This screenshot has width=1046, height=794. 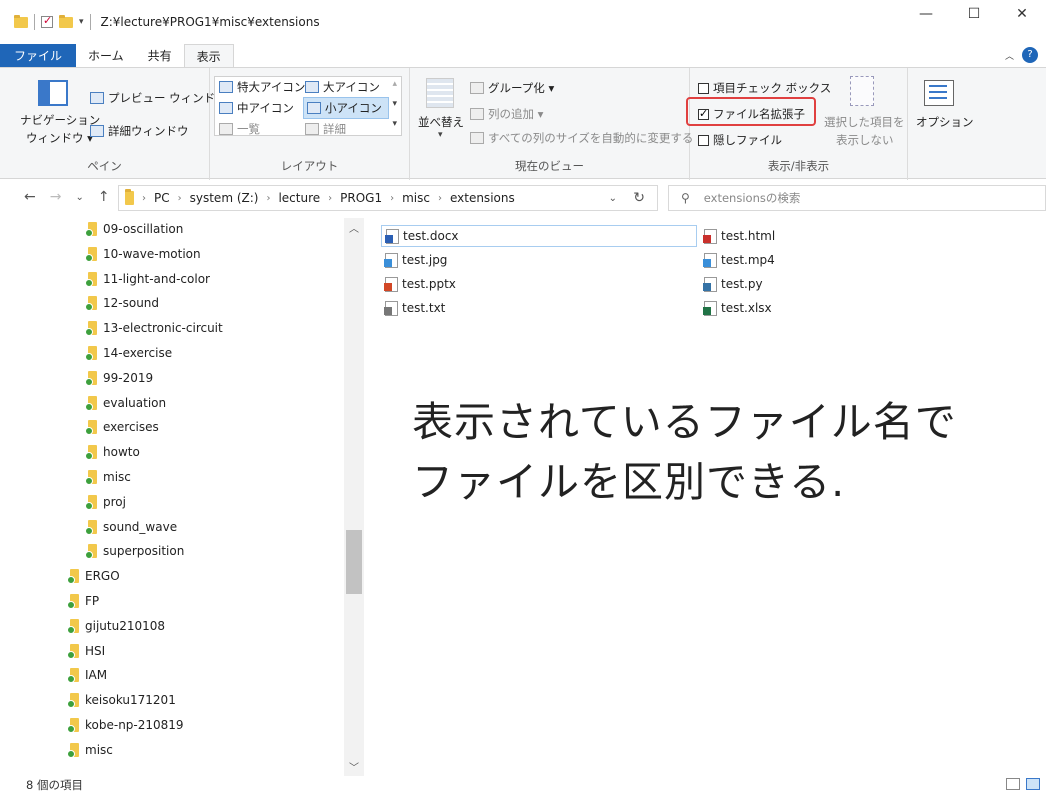 I want to click on recent-locations-icon: ⌄, so click(x=79, y=198).